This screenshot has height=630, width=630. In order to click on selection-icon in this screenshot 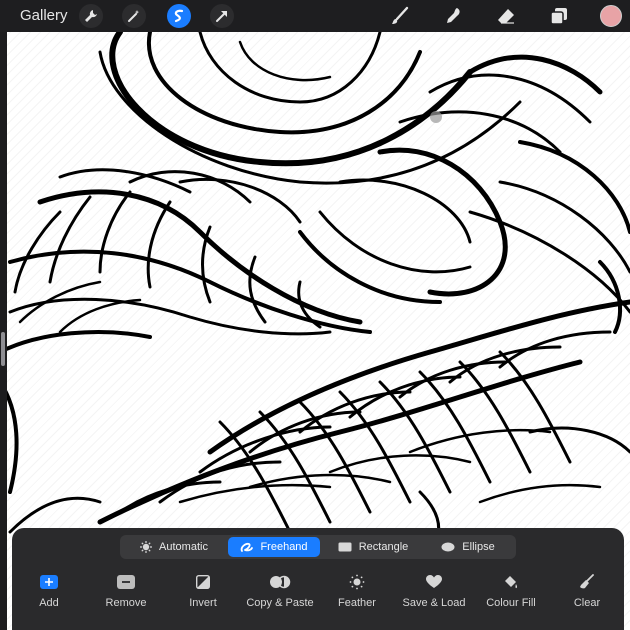, I will do `click(179, 16)`.